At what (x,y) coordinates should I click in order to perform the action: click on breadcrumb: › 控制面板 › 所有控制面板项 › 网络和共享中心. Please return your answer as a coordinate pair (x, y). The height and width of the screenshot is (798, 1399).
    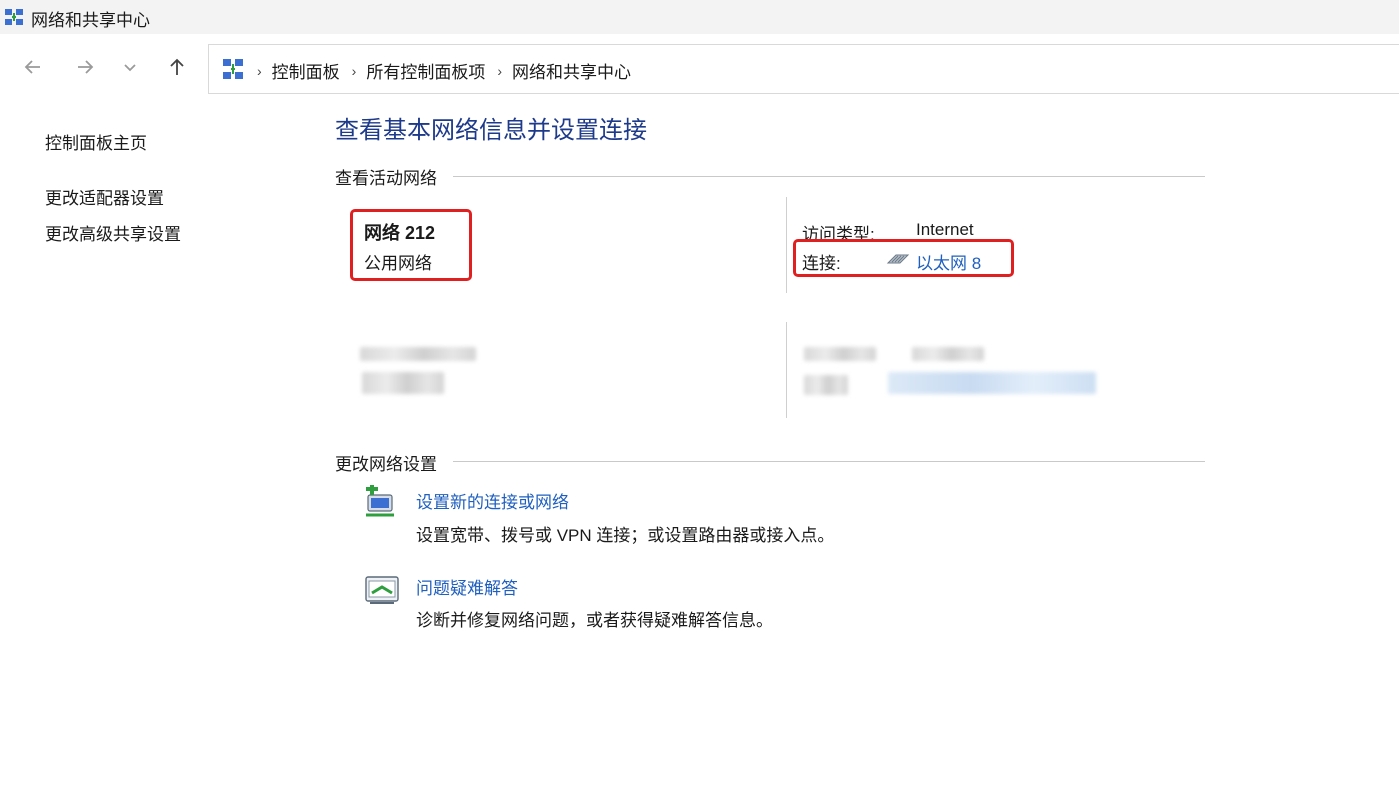
    Looking at the image, I should click on (450, 70).